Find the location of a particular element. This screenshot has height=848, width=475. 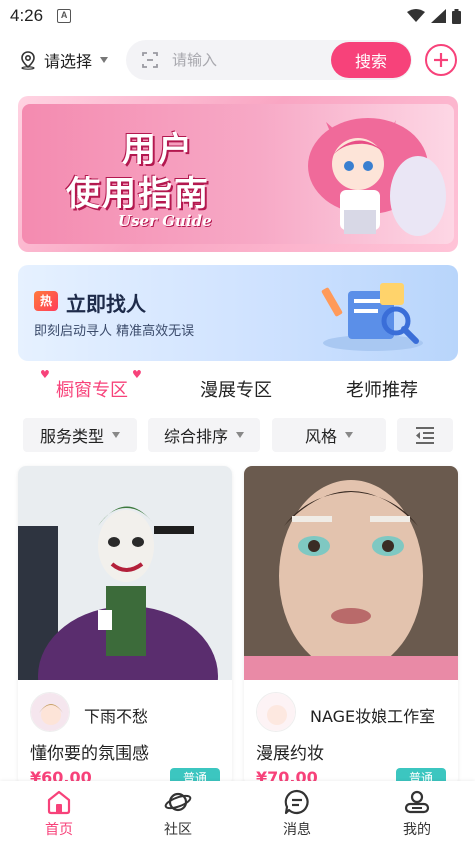

search-input is located at coordinates (247, 60).